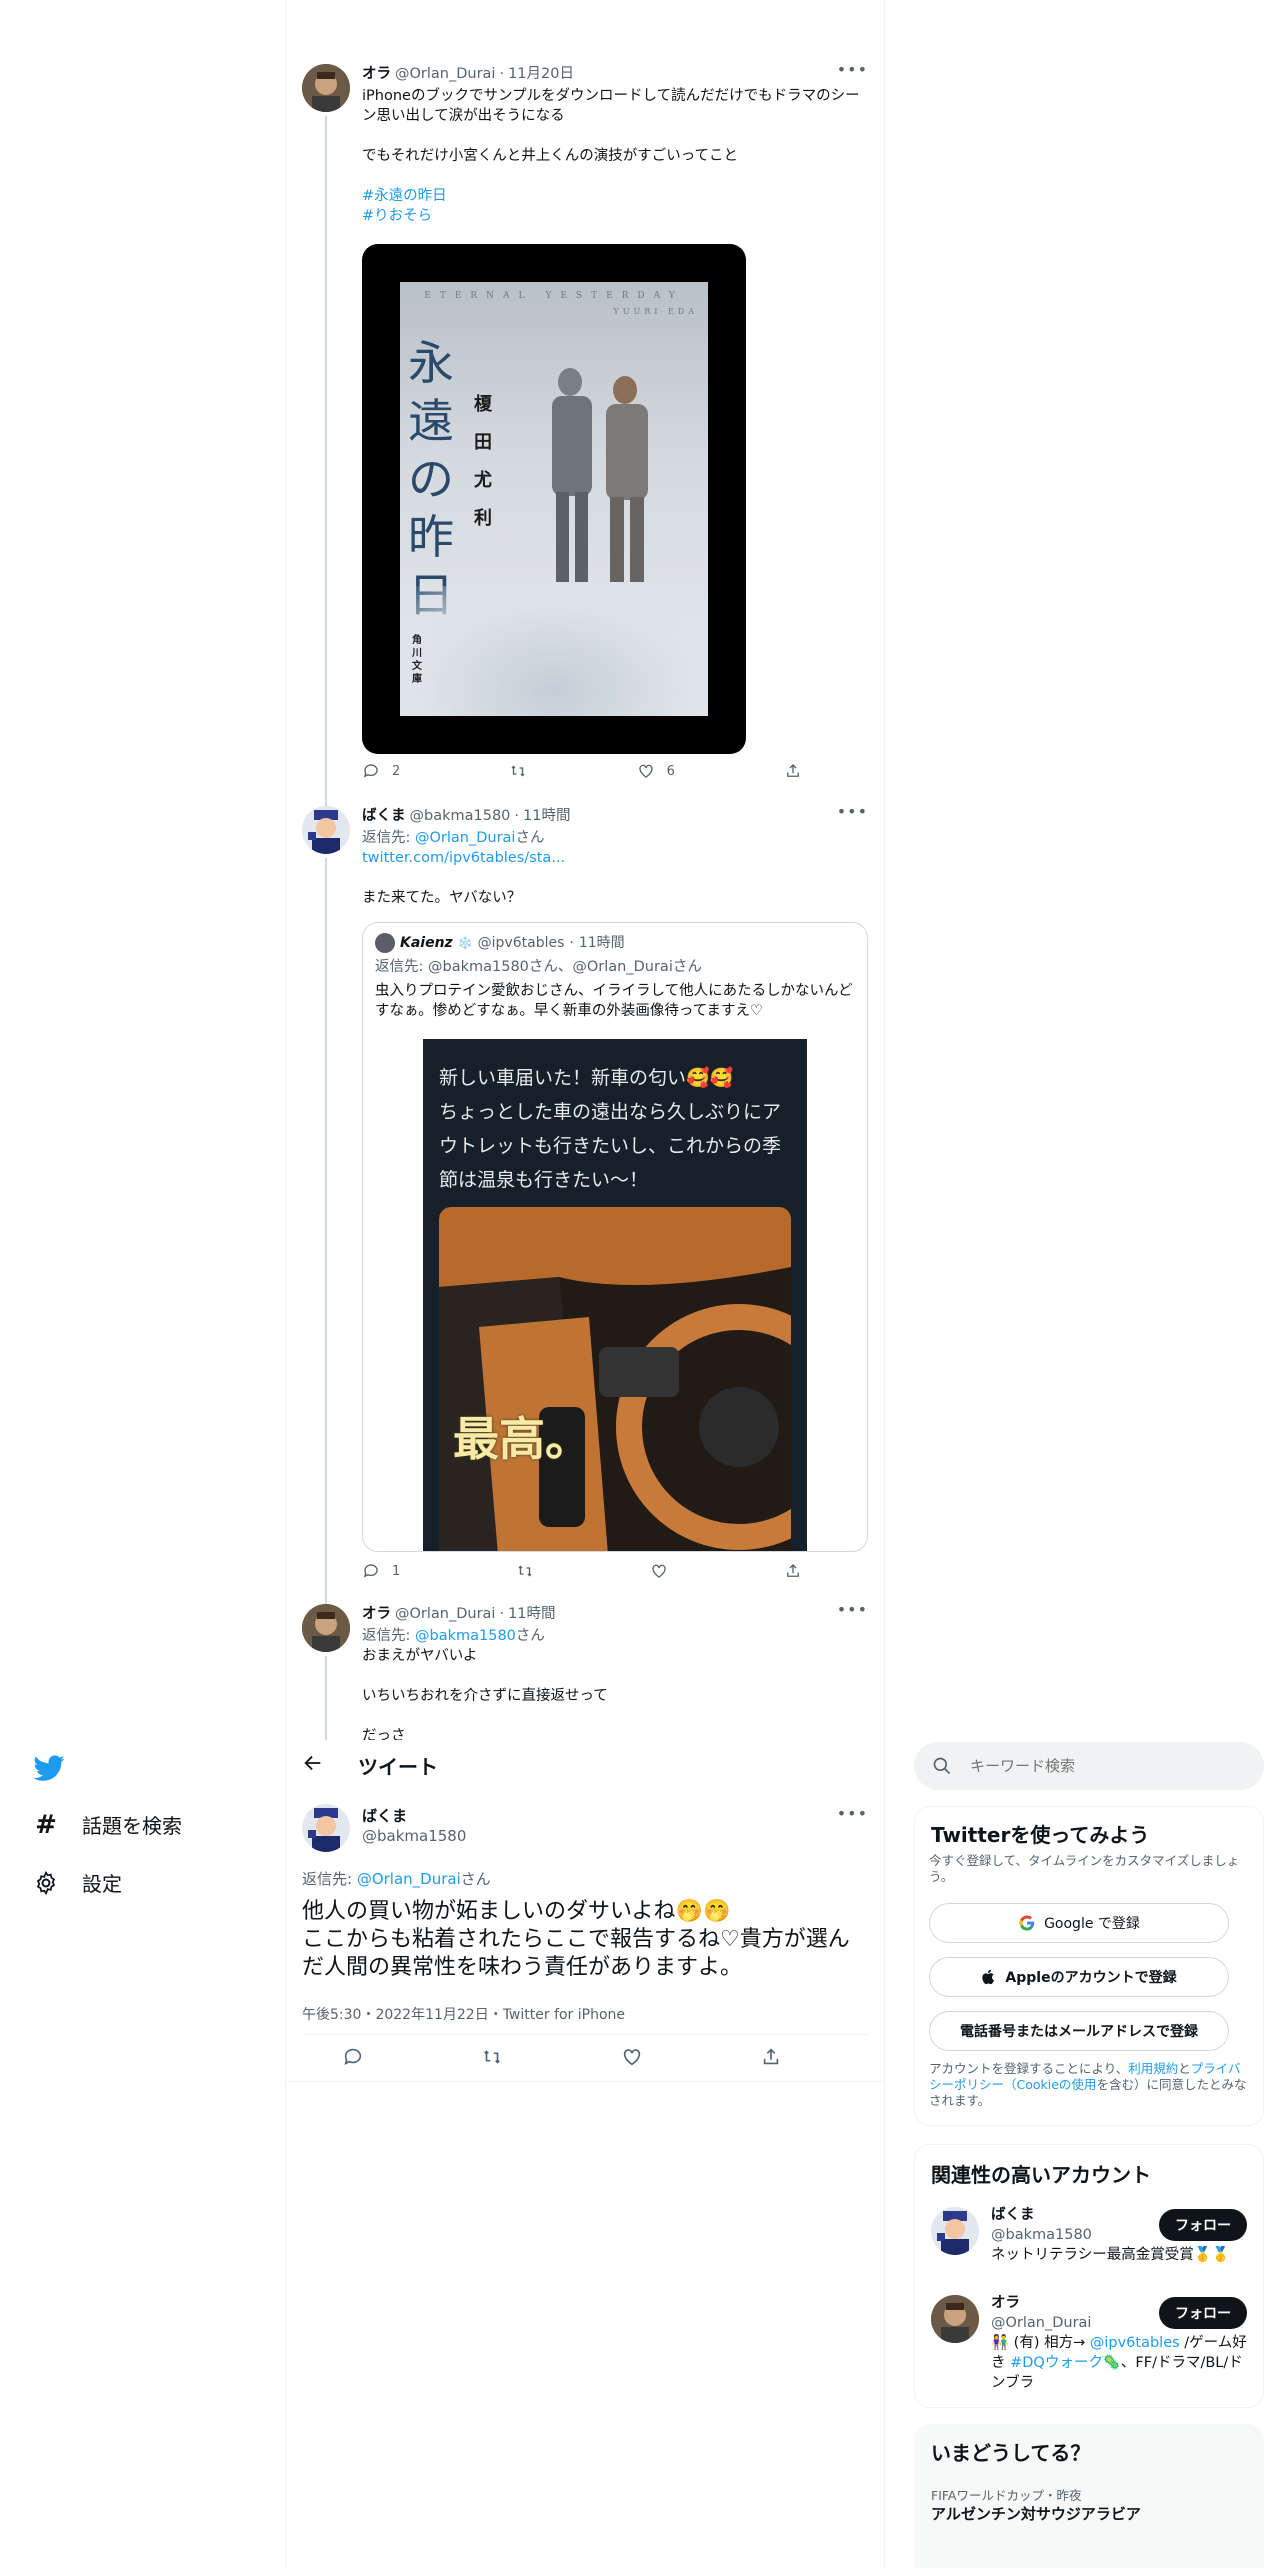 The height and width of the screenshot is (2568, 1284). Describe the element at coordinates (381, 1571) in the screenshot. I see `reply-button: 1` at that location.